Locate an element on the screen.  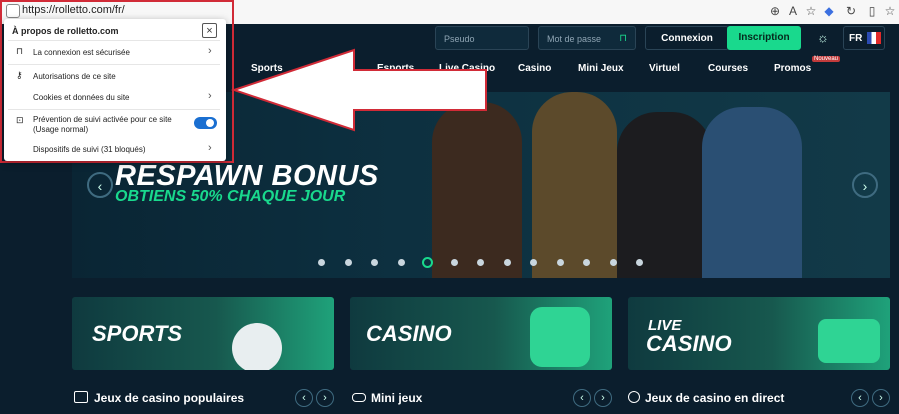
banner-subtitle: OBTIENS 50% CHAQUE JOUR is located at coordinates (230, 196).